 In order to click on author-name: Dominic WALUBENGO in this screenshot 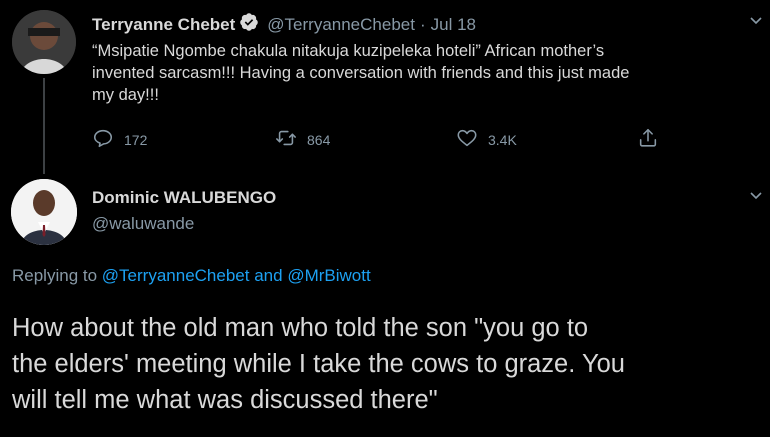, I will do `click(184, 198)`.